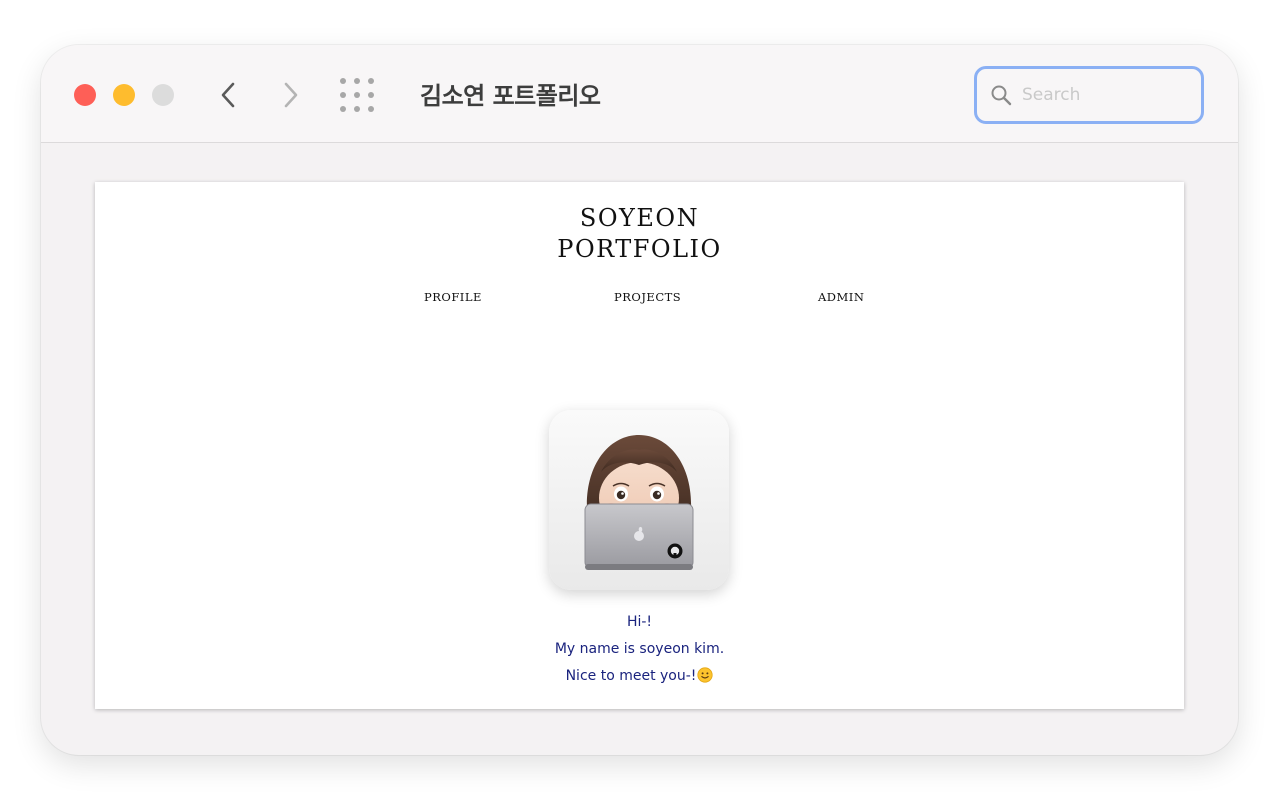 The height and width of the screenshot is (800, 1278). What do you see at coordinates (85, 95) in the screenshot?
I see `close-button` at bounding box center [85, 95].